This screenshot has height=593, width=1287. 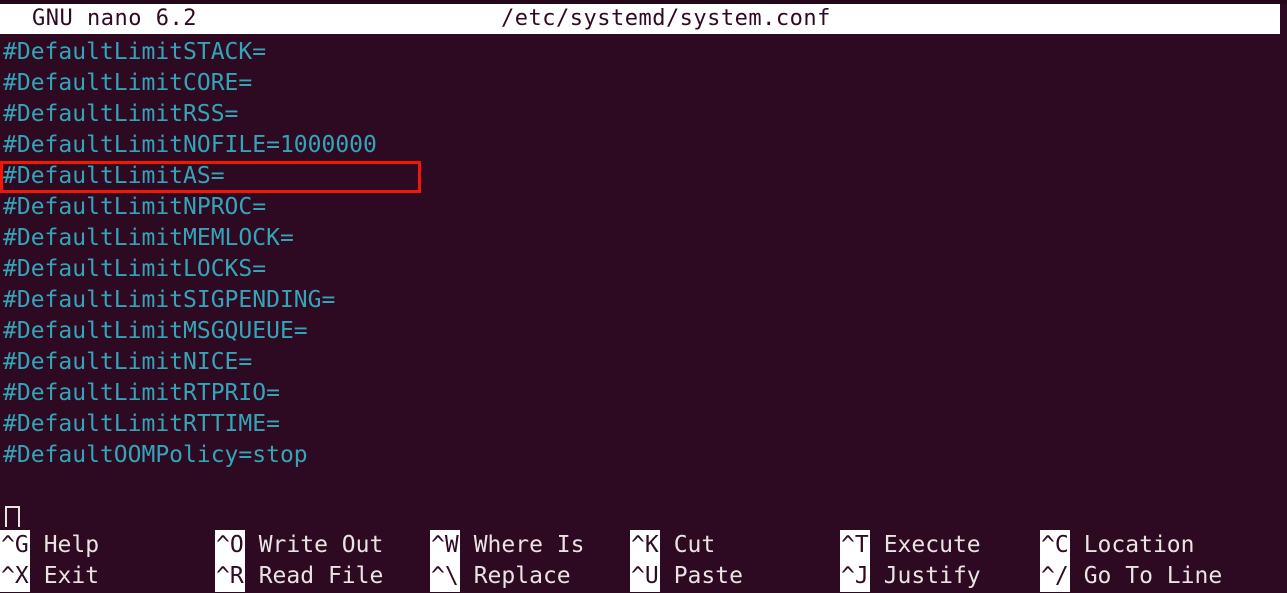 I want to click on shortcut-key-badge: ^/, so click(x=1055, y=576).